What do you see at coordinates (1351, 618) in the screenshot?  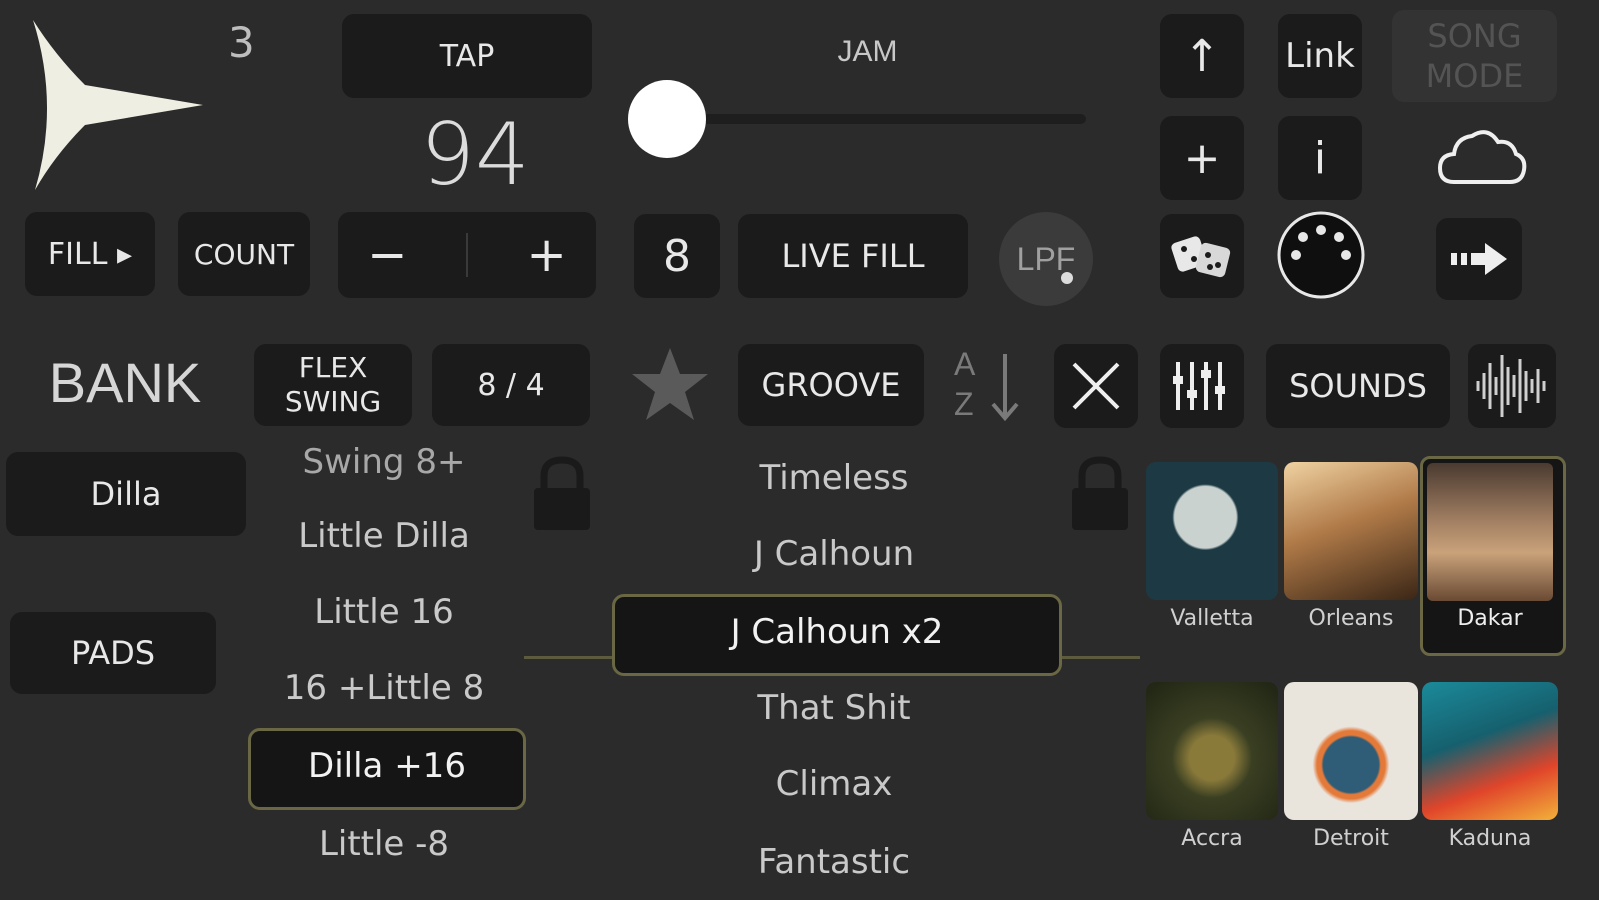 I see `kit-label: Orleans` at bounding box center [1351, 618].